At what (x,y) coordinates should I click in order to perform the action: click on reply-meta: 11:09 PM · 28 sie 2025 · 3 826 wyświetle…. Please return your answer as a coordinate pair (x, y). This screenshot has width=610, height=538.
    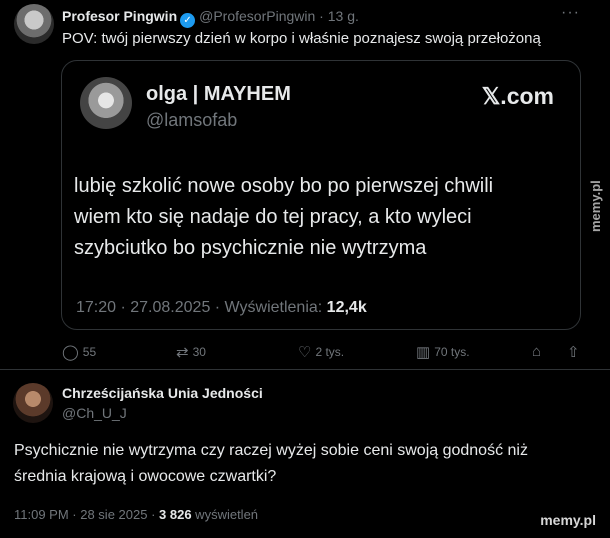
    Looking at the image, I should click on (136, 514).